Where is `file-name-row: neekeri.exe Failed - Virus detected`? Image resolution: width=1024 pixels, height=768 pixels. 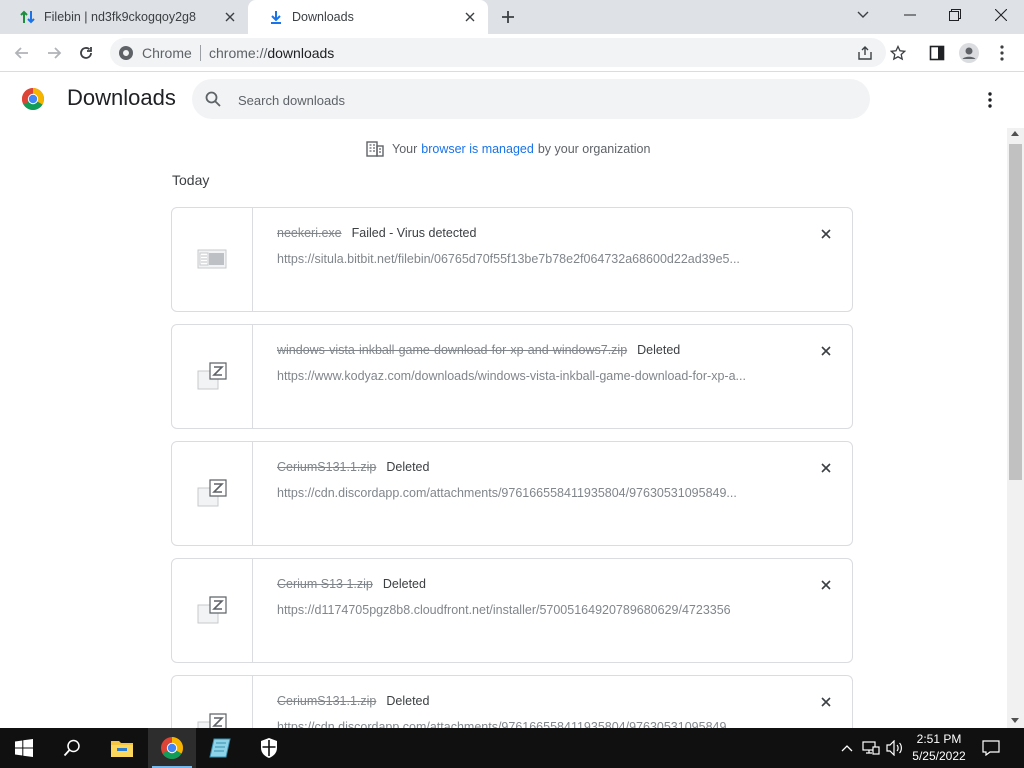
file-name-row: neekeri.exe Failed - Virus detected is located at coordinates (376, 233).